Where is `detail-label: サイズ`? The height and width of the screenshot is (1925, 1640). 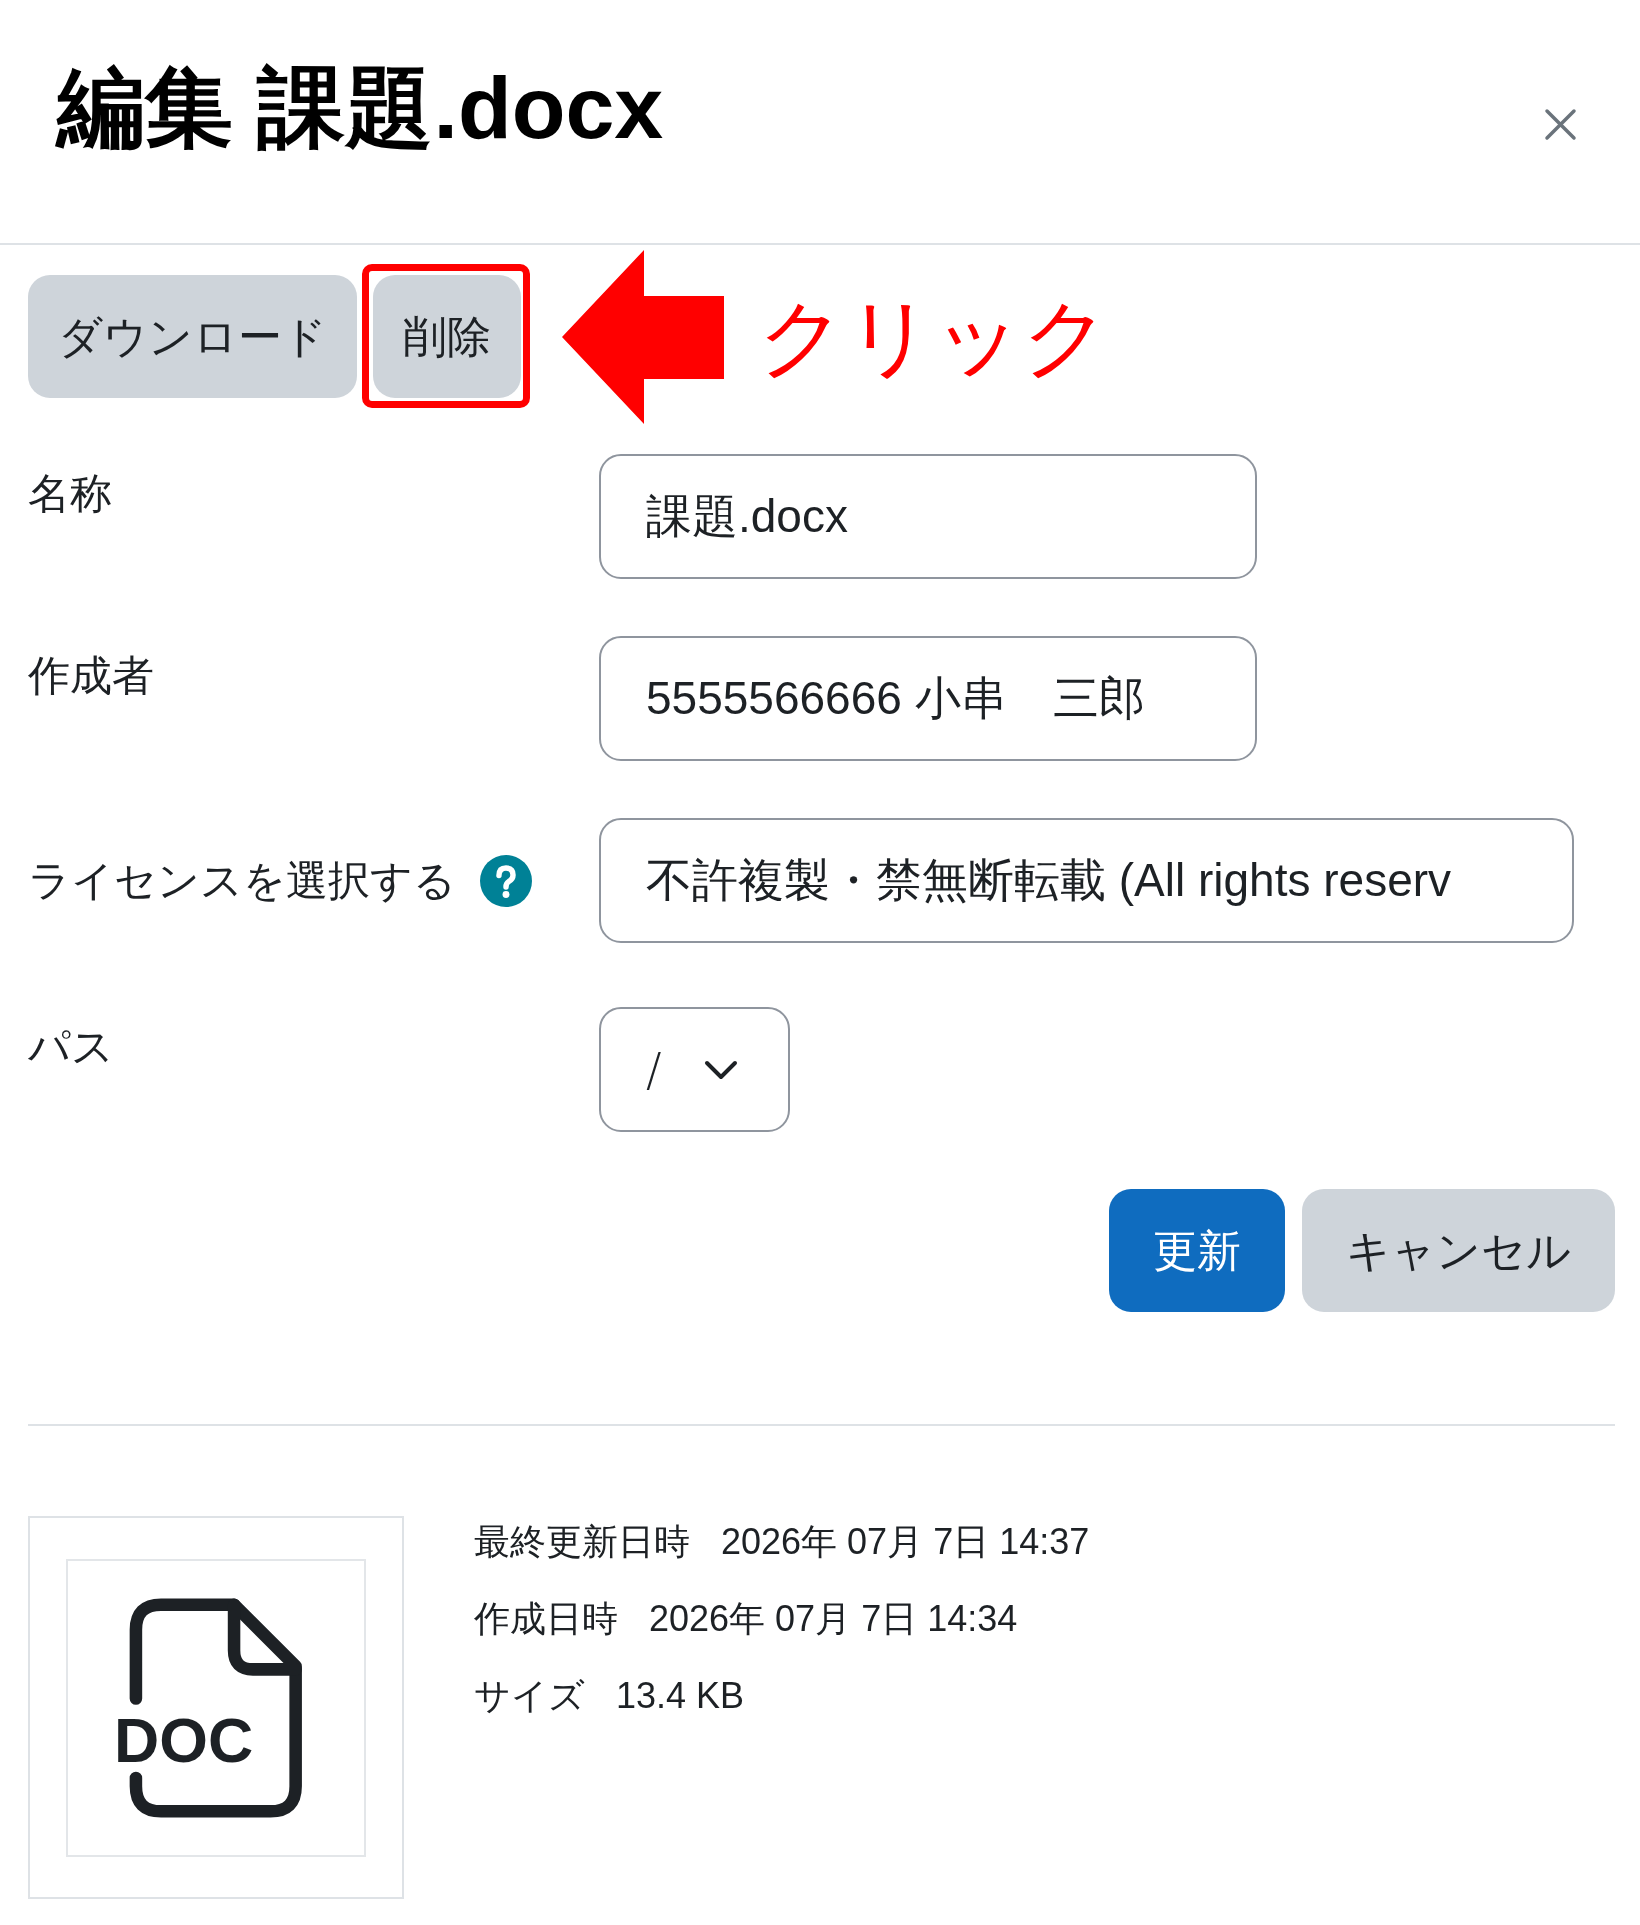
detail-label: サイズ is located at coordinates (529, 1695).